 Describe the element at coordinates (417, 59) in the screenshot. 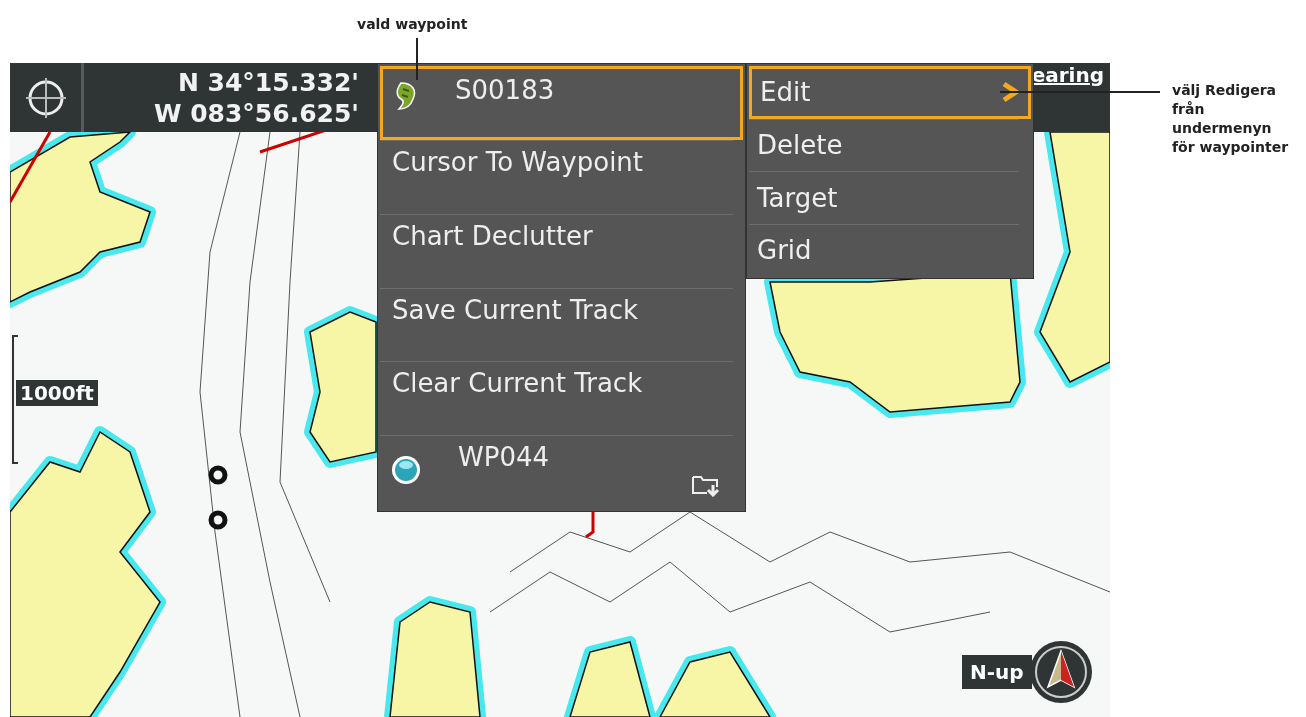

I see `leader-line` at that location.